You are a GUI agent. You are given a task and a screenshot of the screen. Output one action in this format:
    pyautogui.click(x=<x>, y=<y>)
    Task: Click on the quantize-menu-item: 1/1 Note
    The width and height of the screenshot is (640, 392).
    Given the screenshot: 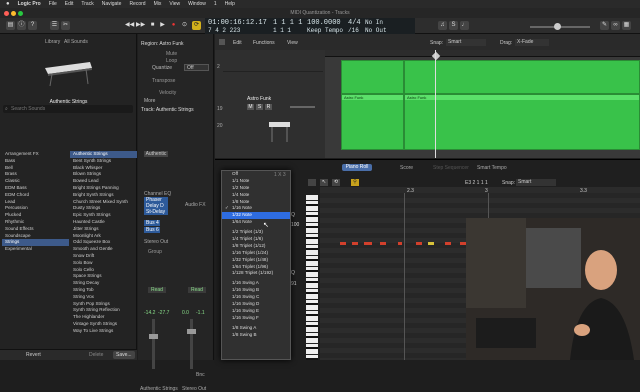 What is the action you would take?
    pyautogui.click(x=256, y=181)
    